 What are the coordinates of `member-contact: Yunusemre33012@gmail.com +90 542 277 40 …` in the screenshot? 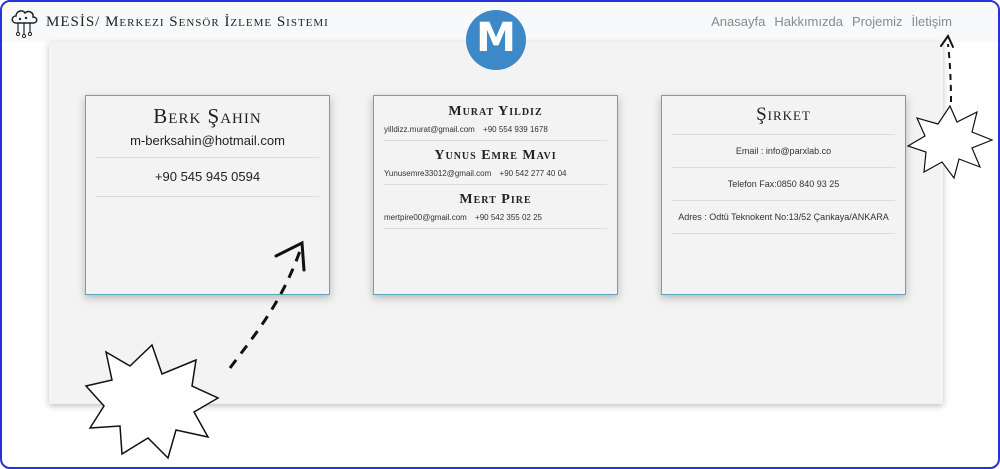 It's located at (495, 174).